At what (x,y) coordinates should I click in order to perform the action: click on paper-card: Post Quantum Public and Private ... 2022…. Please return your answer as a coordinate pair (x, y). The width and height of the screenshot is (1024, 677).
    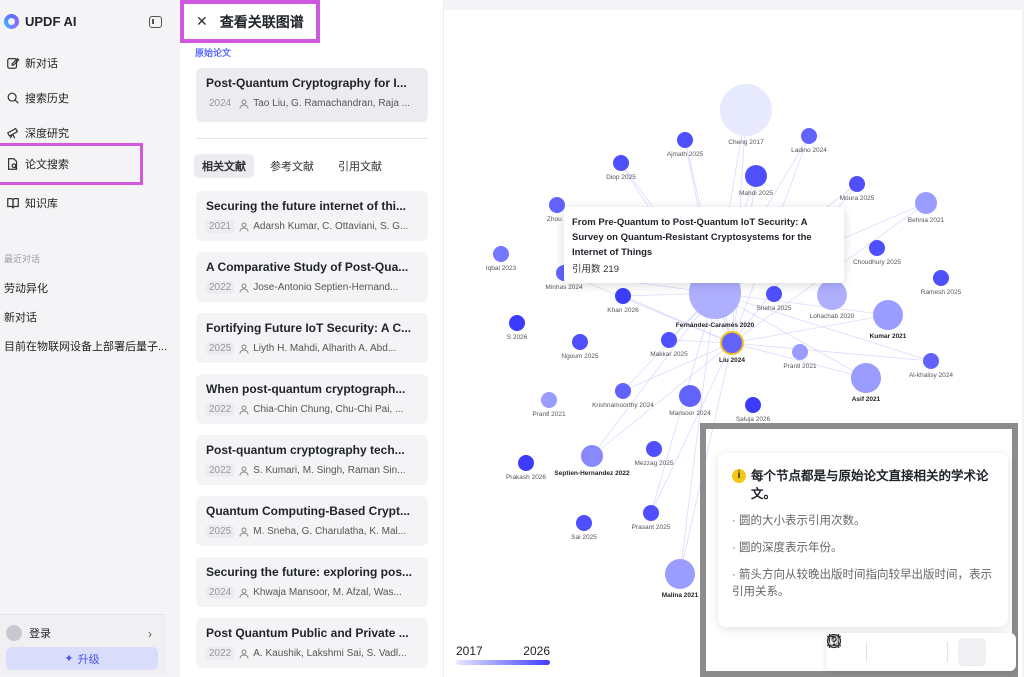
    Looking at the image, I should click on (312, 643).